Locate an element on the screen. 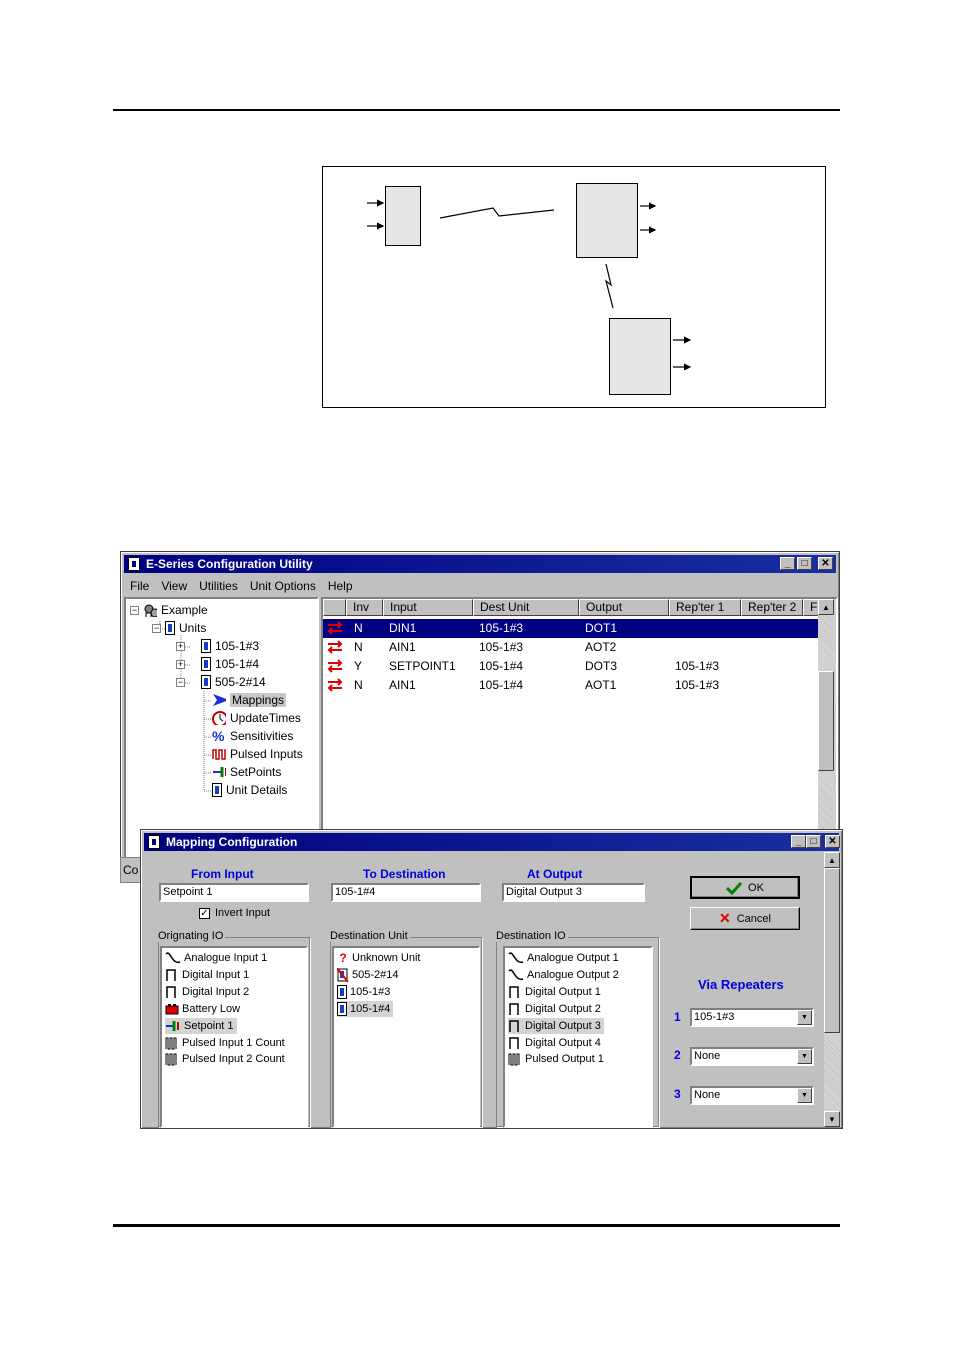 The image size is (954, 1348). list-item-label: 105-1#4 is located at coordinates (370, 1009).